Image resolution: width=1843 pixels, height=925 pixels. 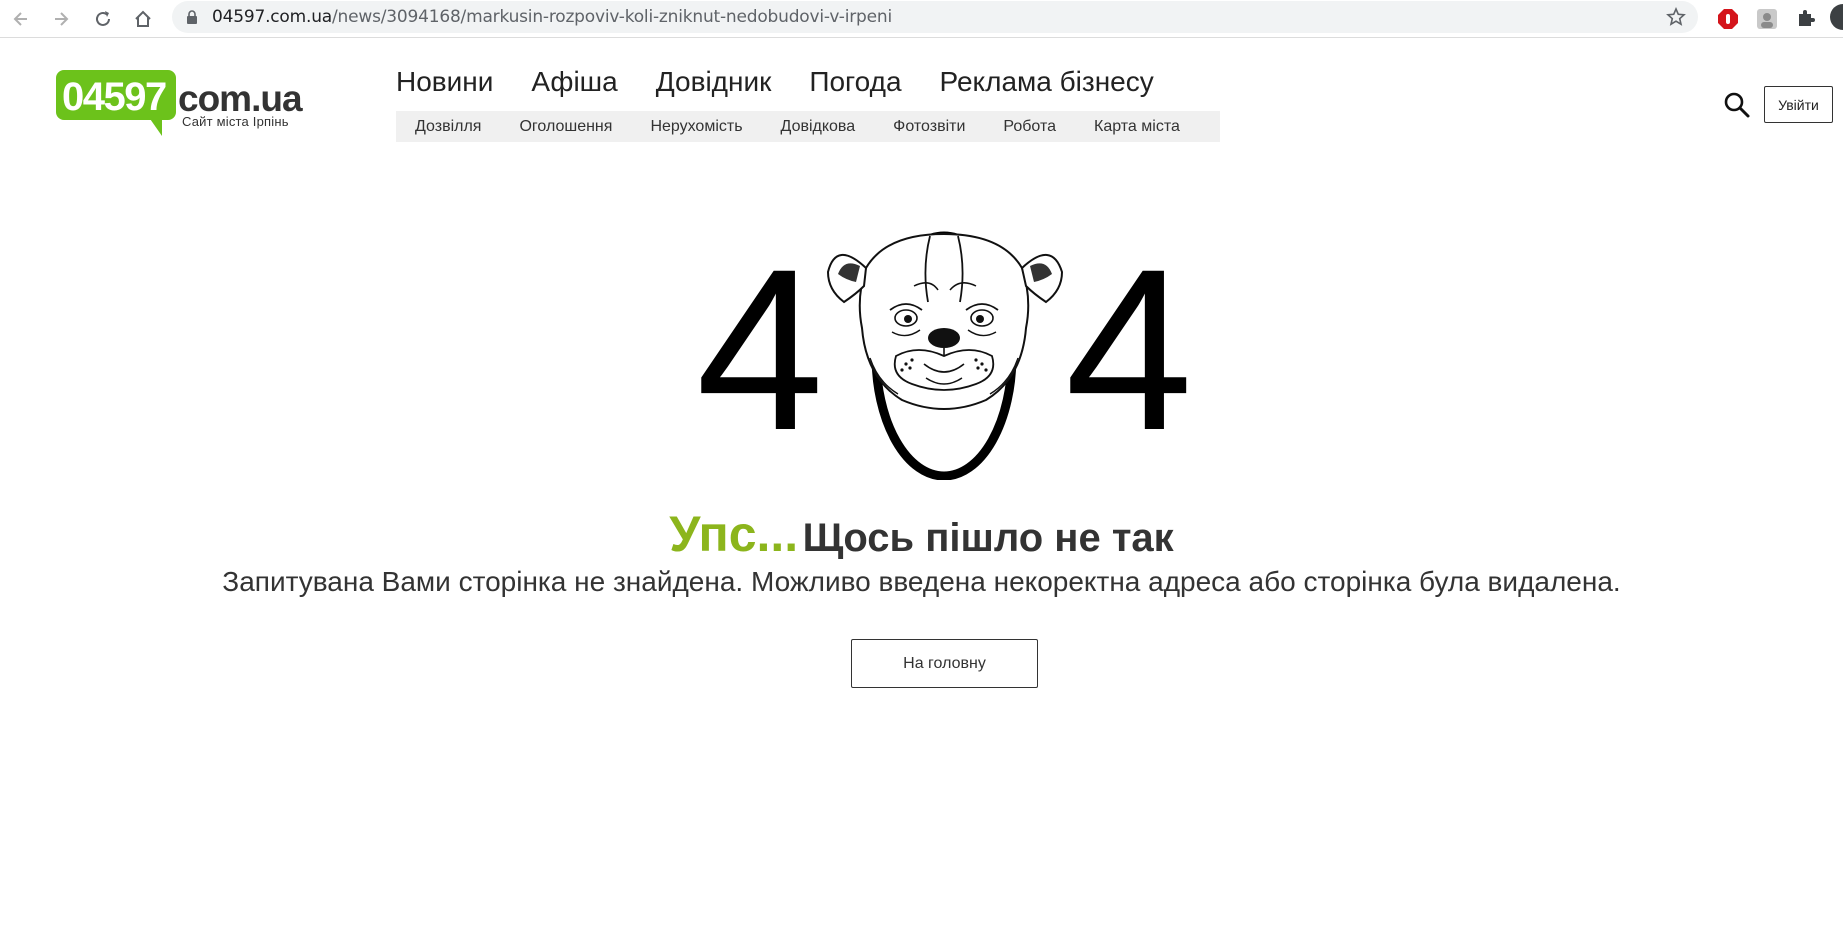 What do you see at coordinates (855, 82) in the screenshot?
I see `nav-weather: Погода` at bounding box center [855, 82].